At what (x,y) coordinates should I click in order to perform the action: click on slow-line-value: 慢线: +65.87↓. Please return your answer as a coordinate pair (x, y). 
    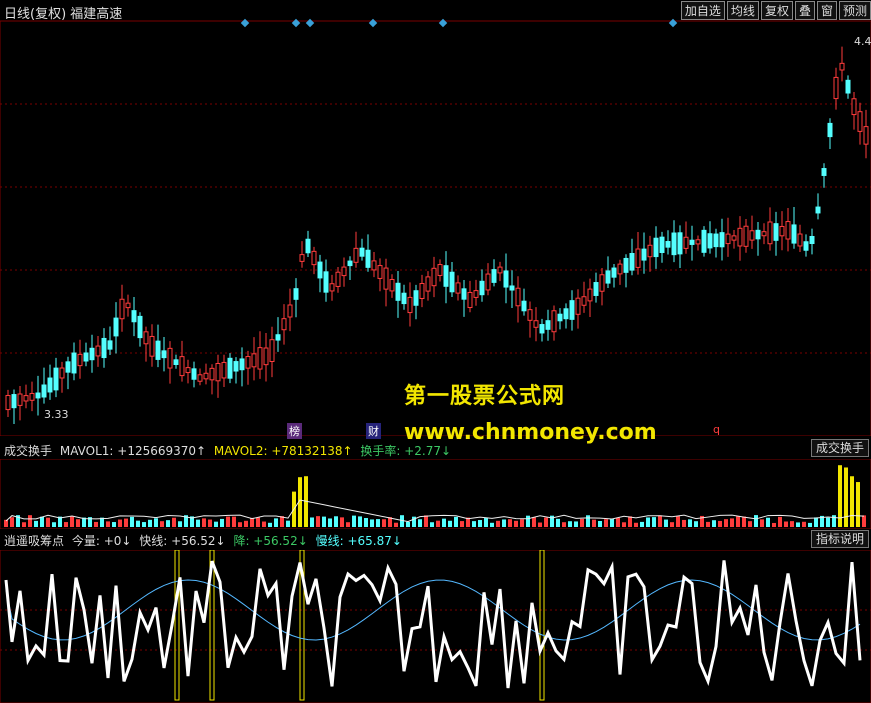
    Looking at the image, I should click on (358, 541).